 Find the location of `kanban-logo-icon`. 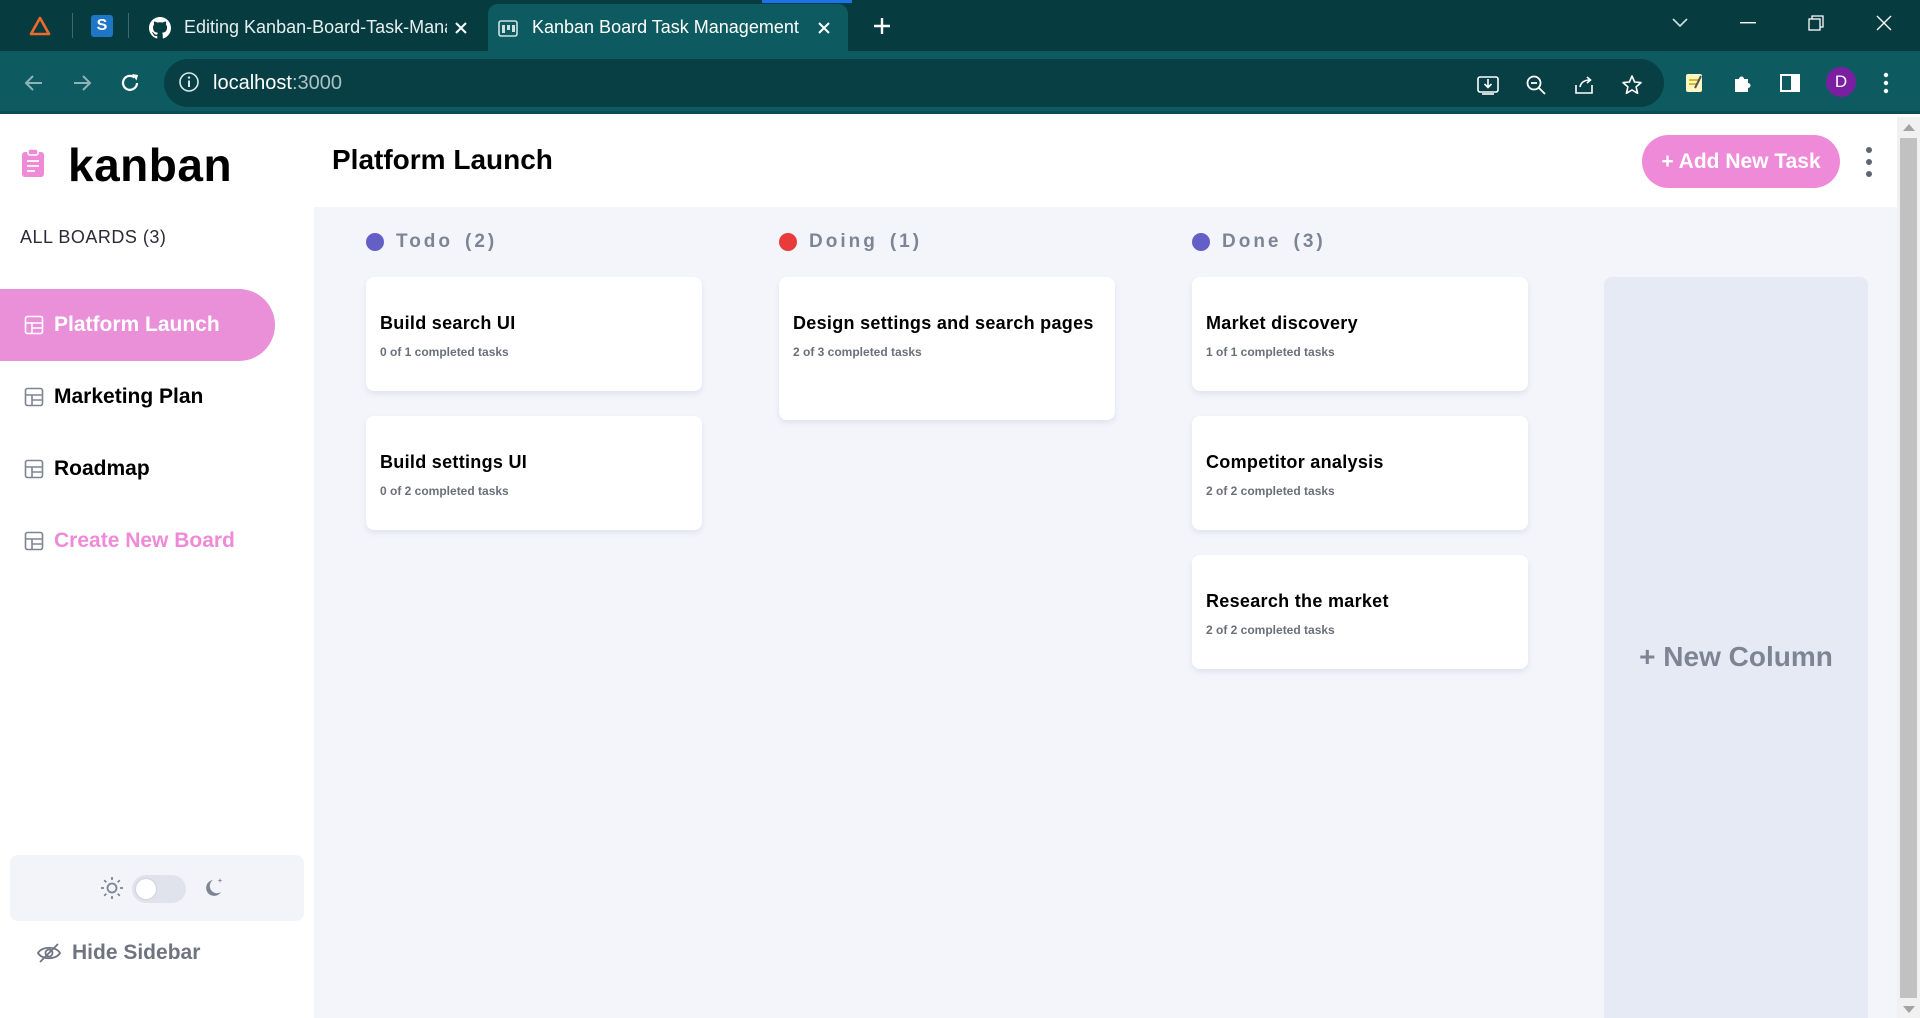

kanban-logo-icon is located at coordinates (33, 163).